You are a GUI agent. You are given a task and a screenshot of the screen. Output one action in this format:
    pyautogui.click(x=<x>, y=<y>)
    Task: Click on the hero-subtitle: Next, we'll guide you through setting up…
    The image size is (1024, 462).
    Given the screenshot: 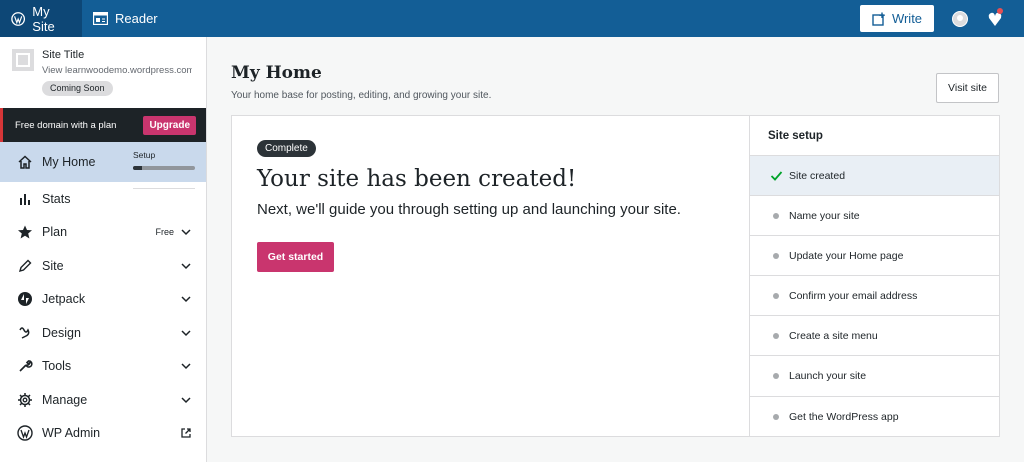 What is the action you would take?
    pyautogui.click(x=469, y=209)
    